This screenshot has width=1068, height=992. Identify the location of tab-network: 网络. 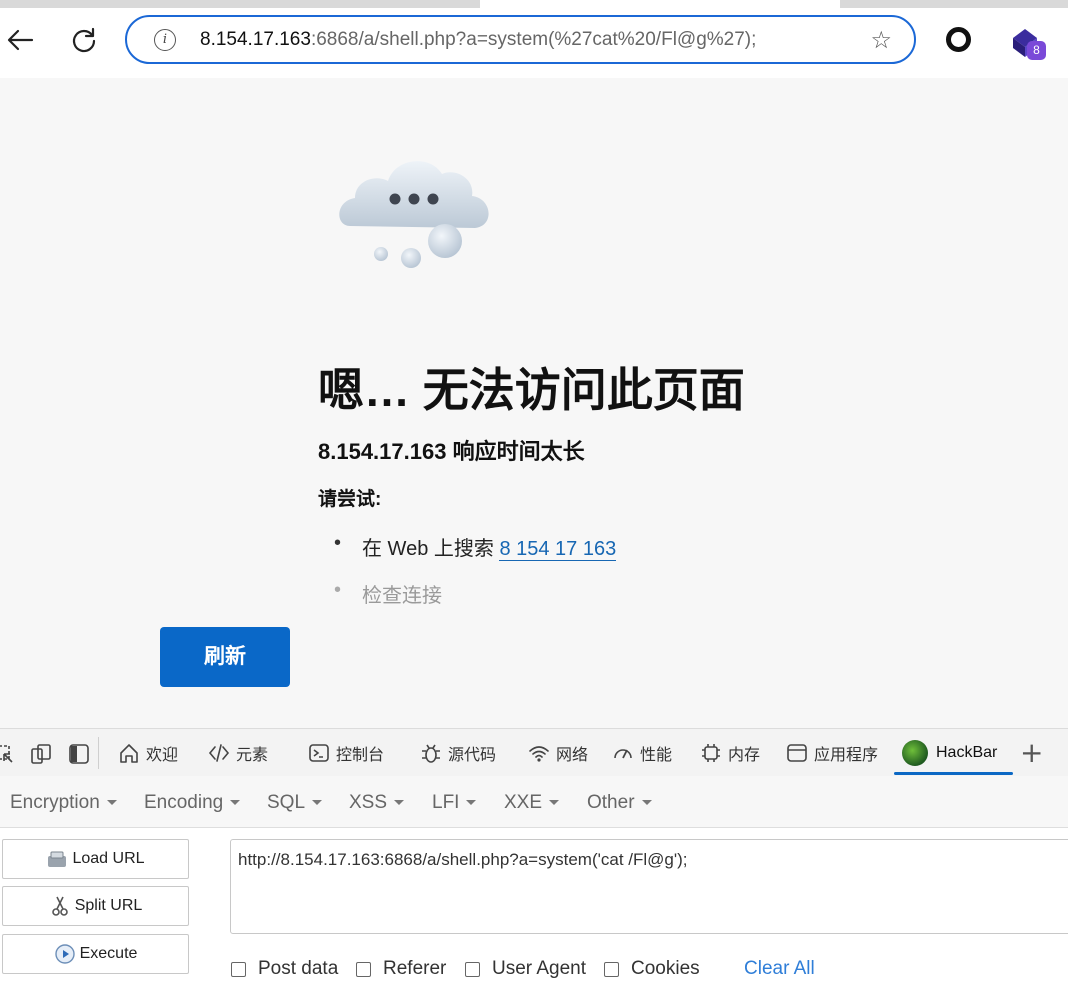
(558, 753).